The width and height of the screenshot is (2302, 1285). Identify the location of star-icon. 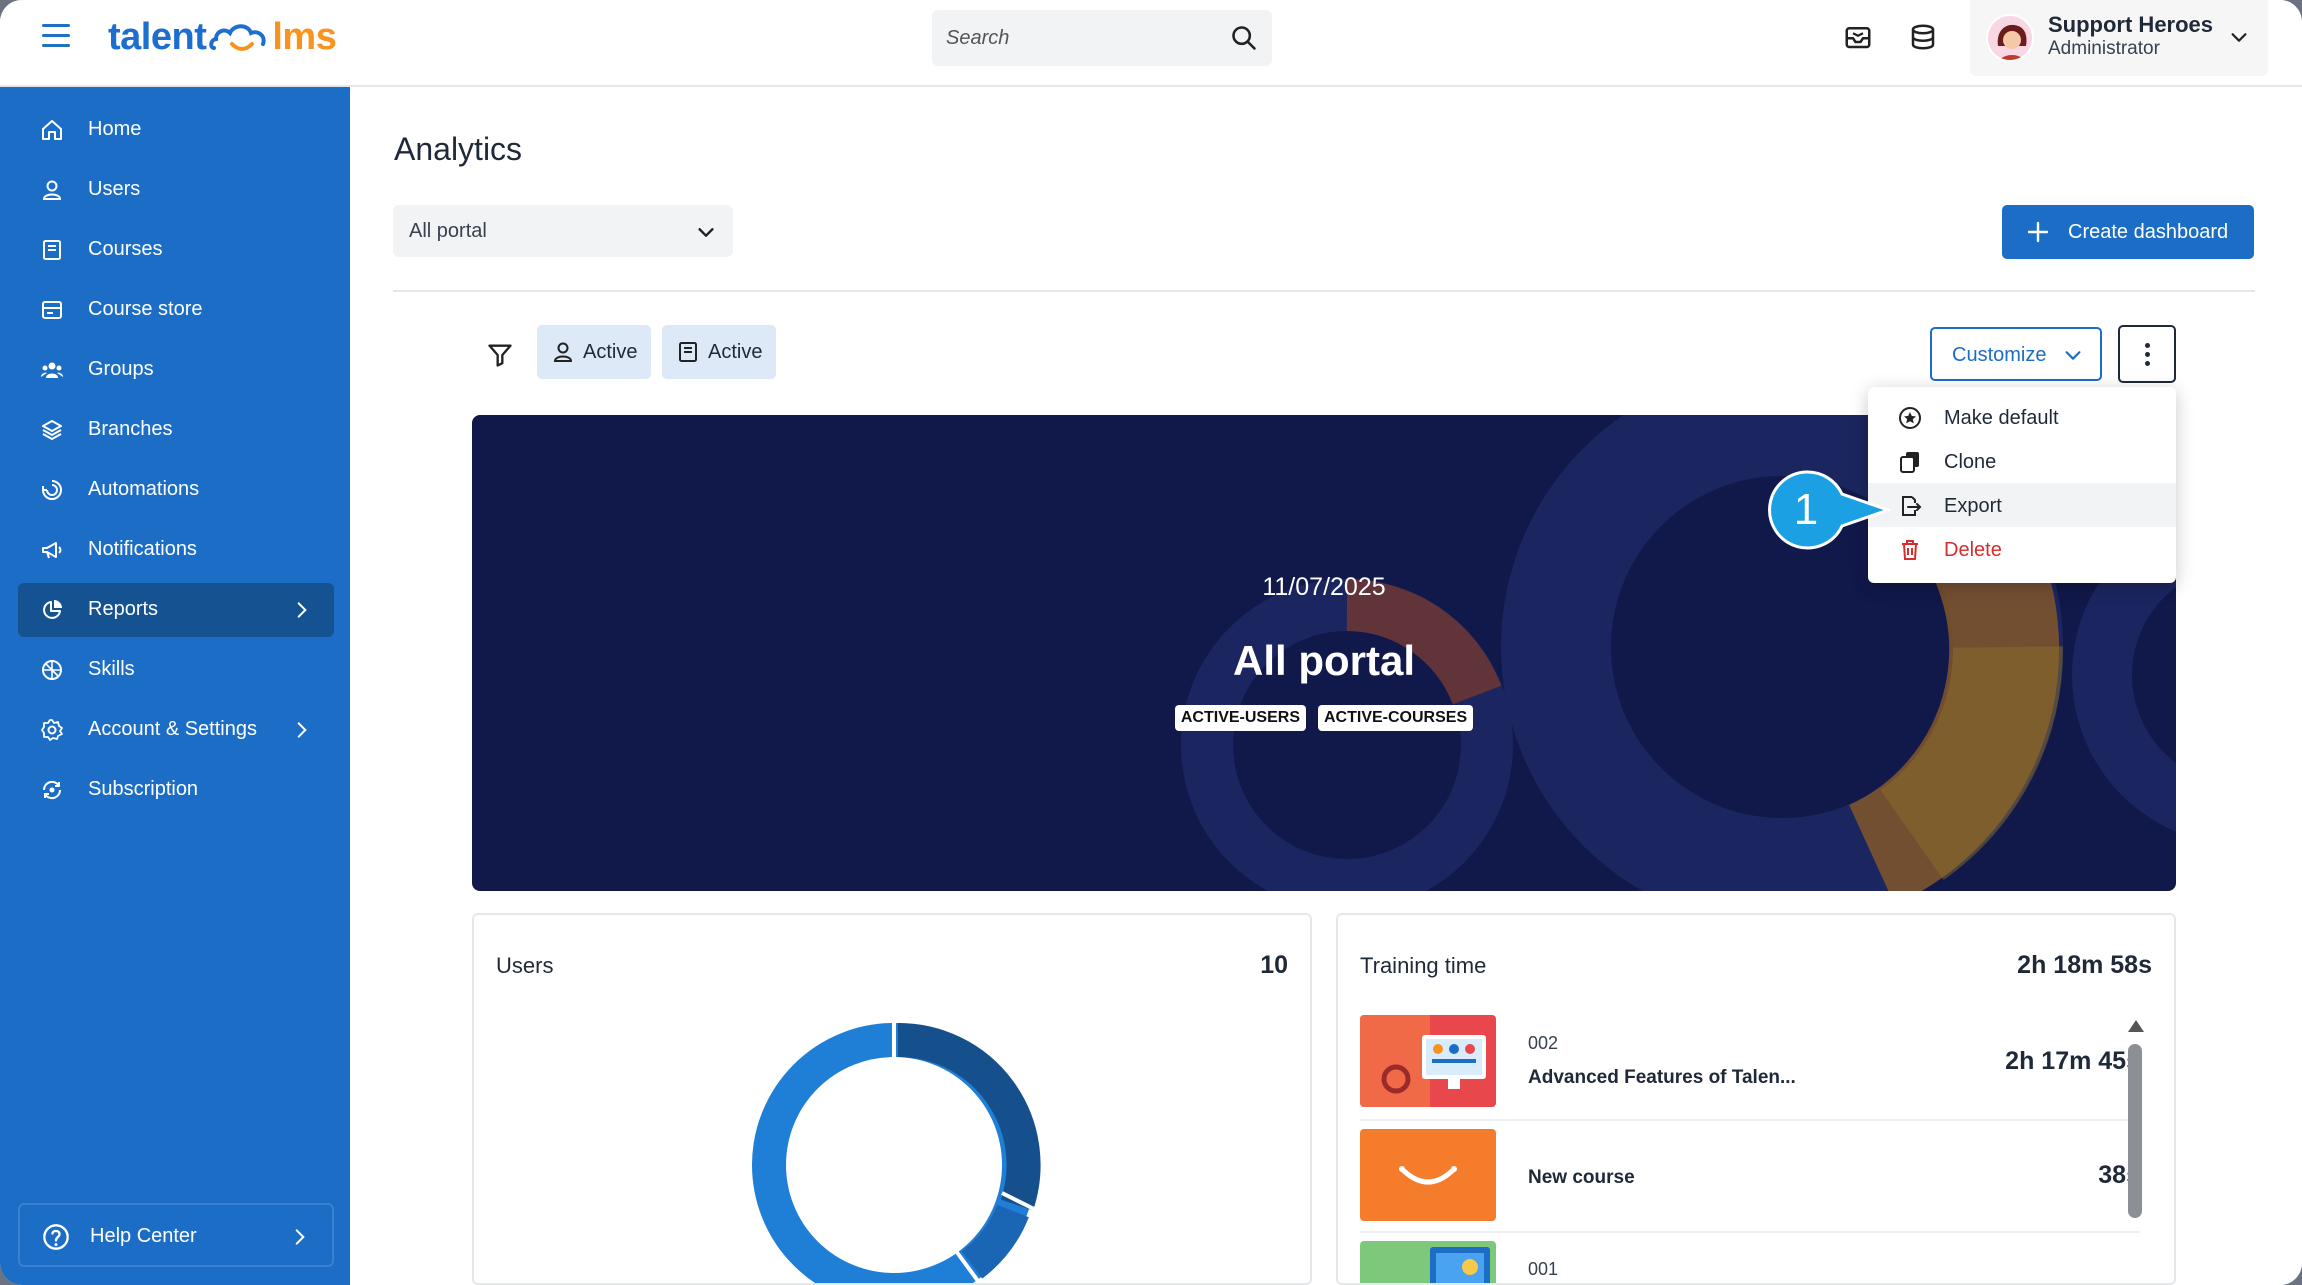
(1910, 418).